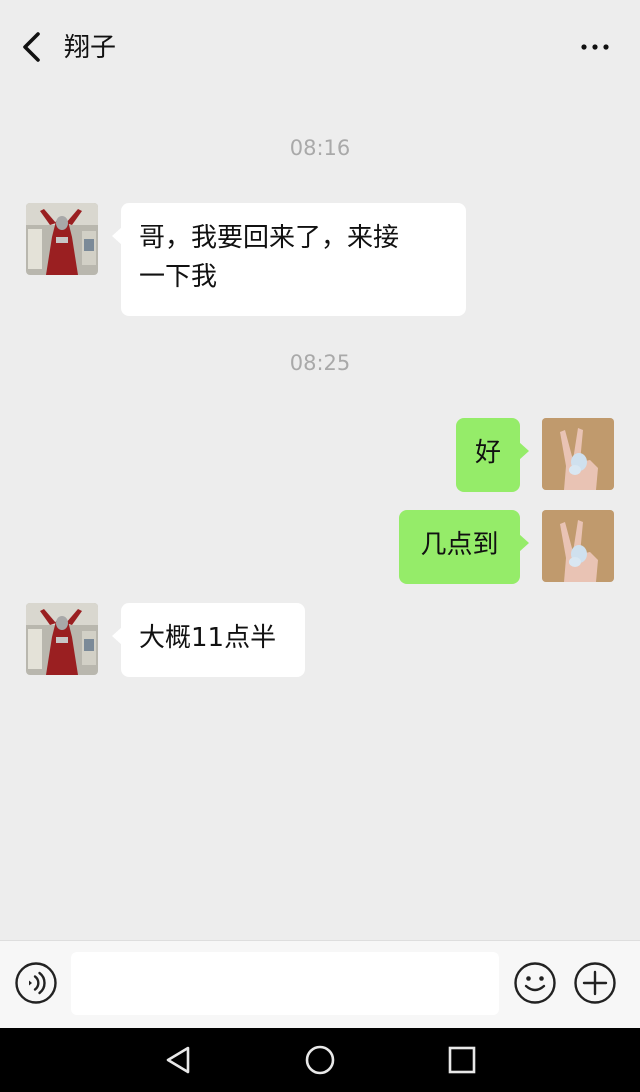 The height and width of the screenshot is (1092, 640). I want to click on outgoing-message: 几点到, so click(464, 547).